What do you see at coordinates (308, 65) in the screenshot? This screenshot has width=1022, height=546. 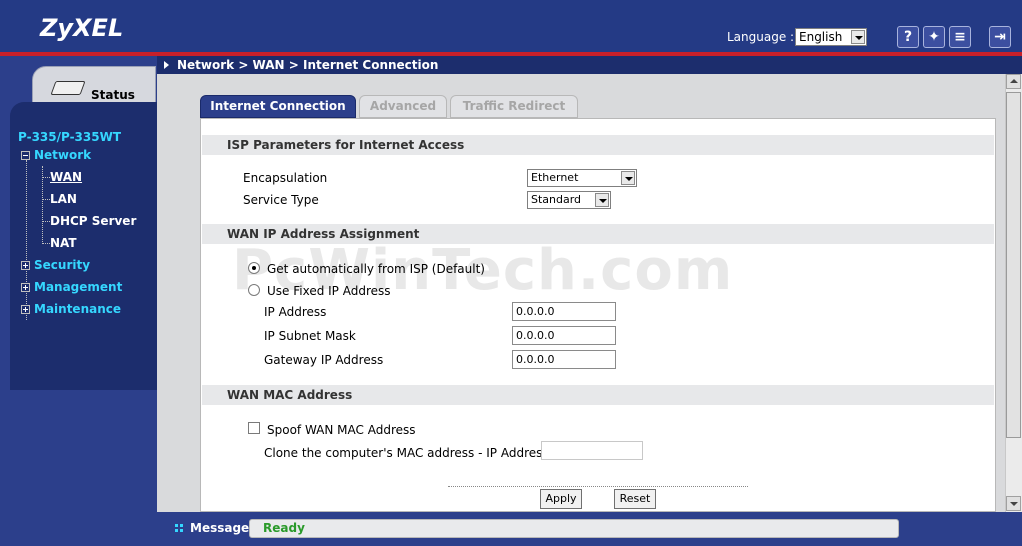 I see `breadcrumb: Network > WAN > Internet Connection` at bounding box center [308, 65].